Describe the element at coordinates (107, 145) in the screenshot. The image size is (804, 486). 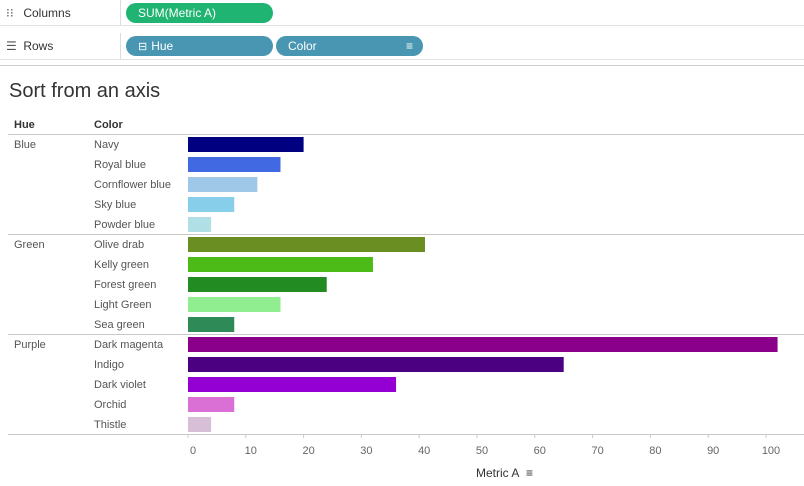
I see `color-label: Navy` at that location.